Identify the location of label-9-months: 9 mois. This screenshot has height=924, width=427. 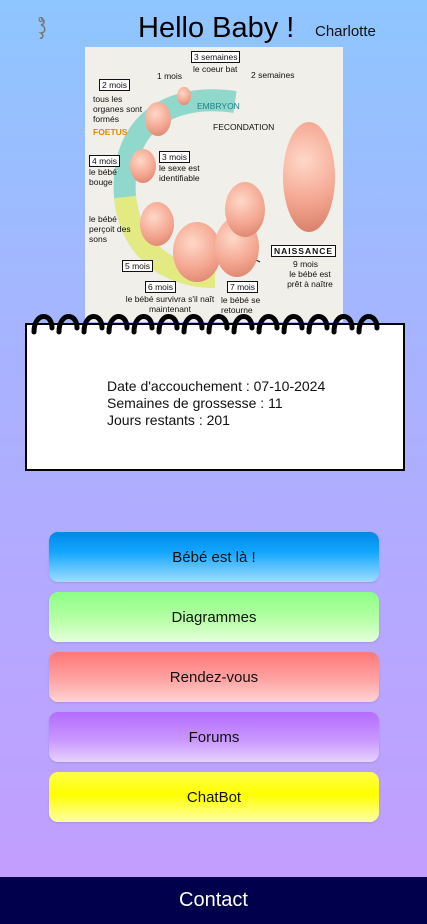
(306, 264).